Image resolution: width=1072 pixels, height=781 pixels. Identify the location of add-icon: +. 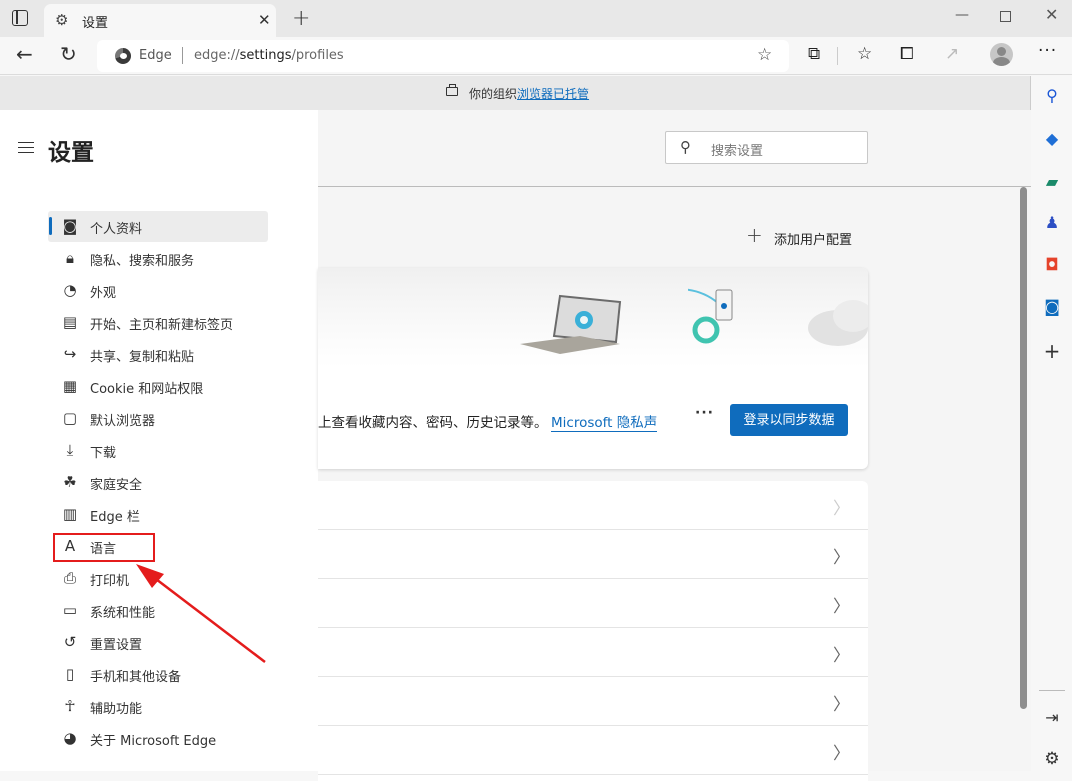
(1052, 351).